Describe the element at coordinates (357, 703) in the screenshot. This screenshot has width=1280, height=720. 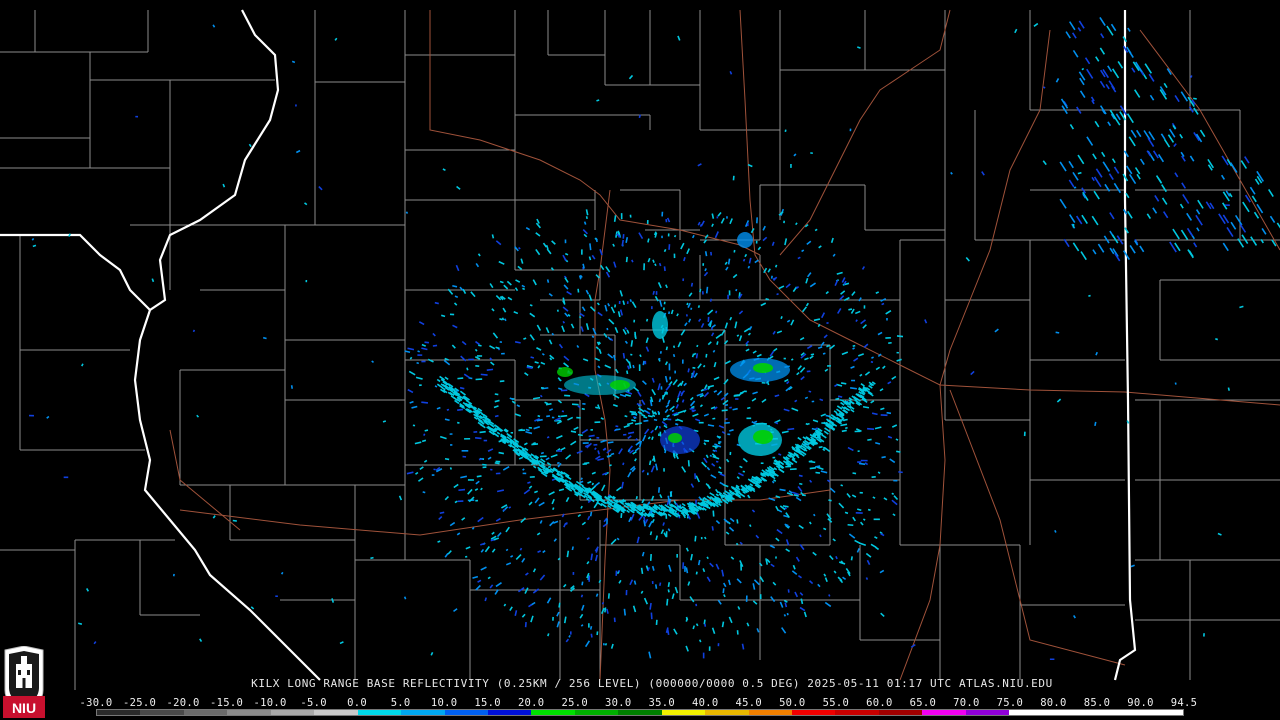
I see `colorbar-tick-label: 0.0` at that location.